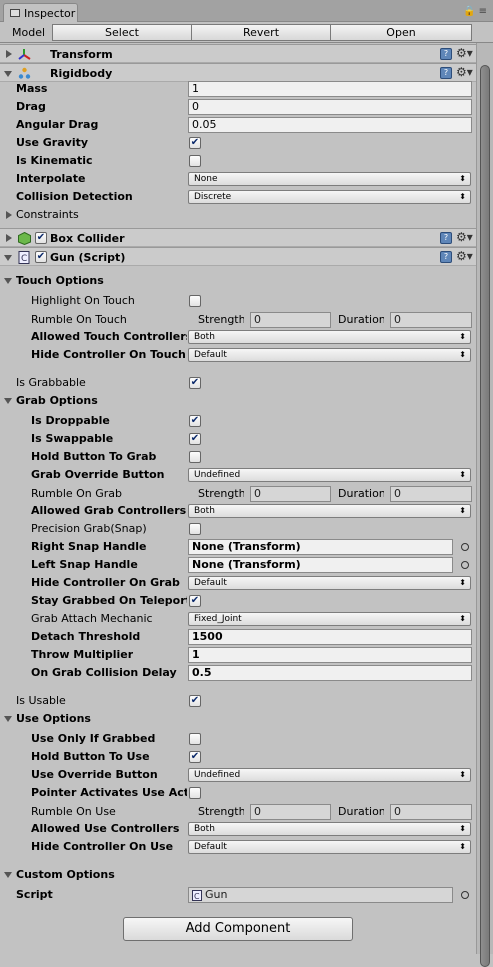 The width and height of the screenshot is (493, 967). Describe the element at coordinates (330, 125) in the screenshot. I see `angular-drag-field: 0.05` at that location.